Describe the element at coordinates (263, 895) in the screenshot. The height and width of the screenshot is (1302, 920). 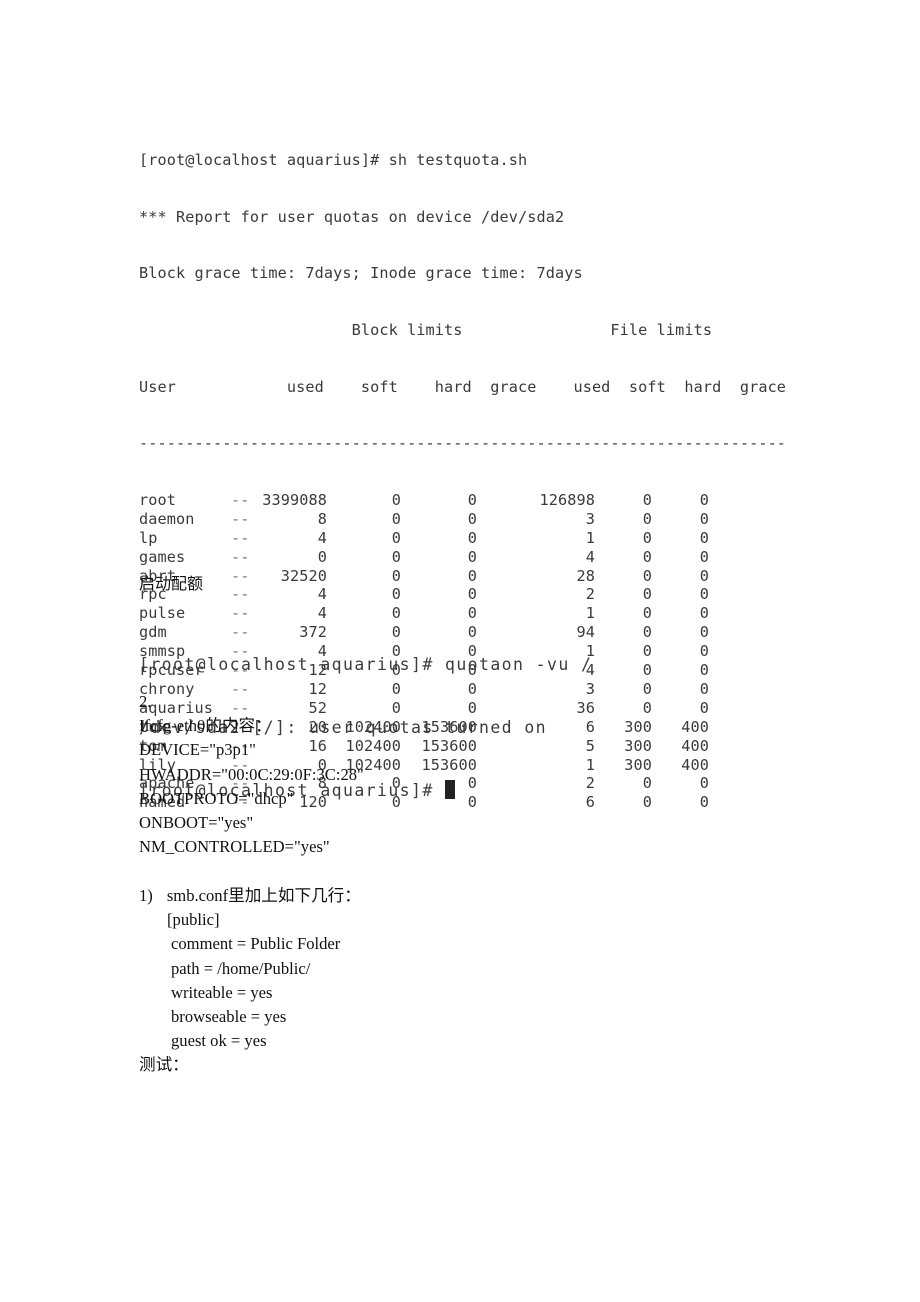
I see `item-text: smb.conf里加上如下几行：` at that location.